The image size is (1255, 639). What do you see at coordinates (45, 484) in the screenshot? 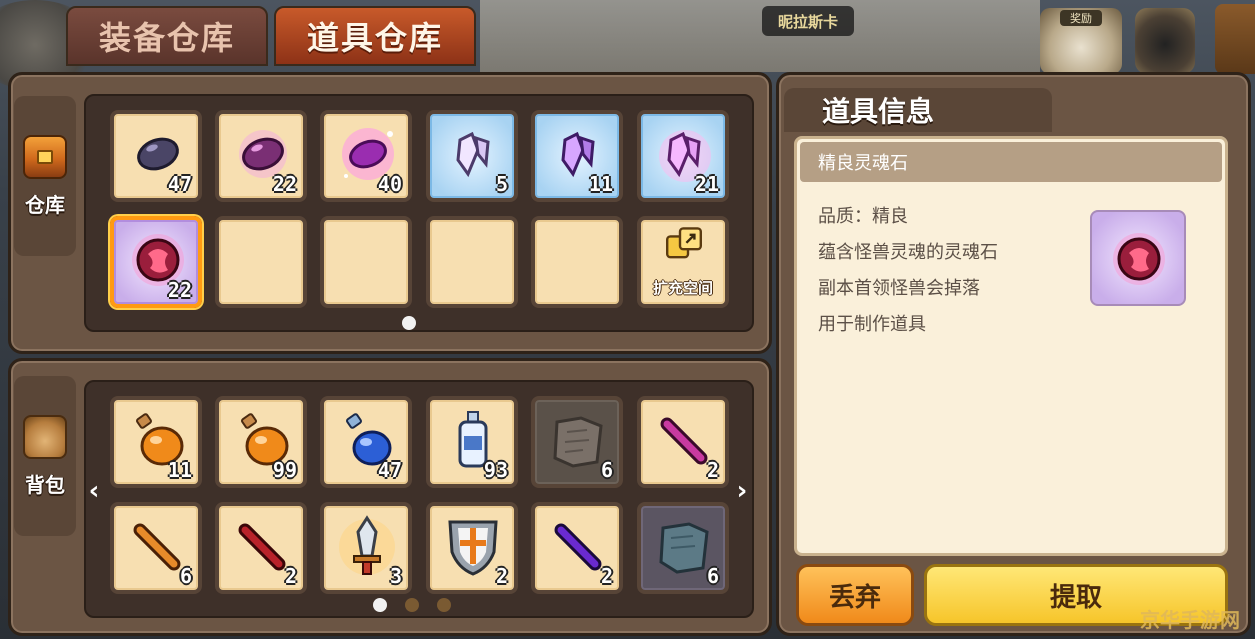
I see `bag-label: 背包` at bounding box center [45, 484].